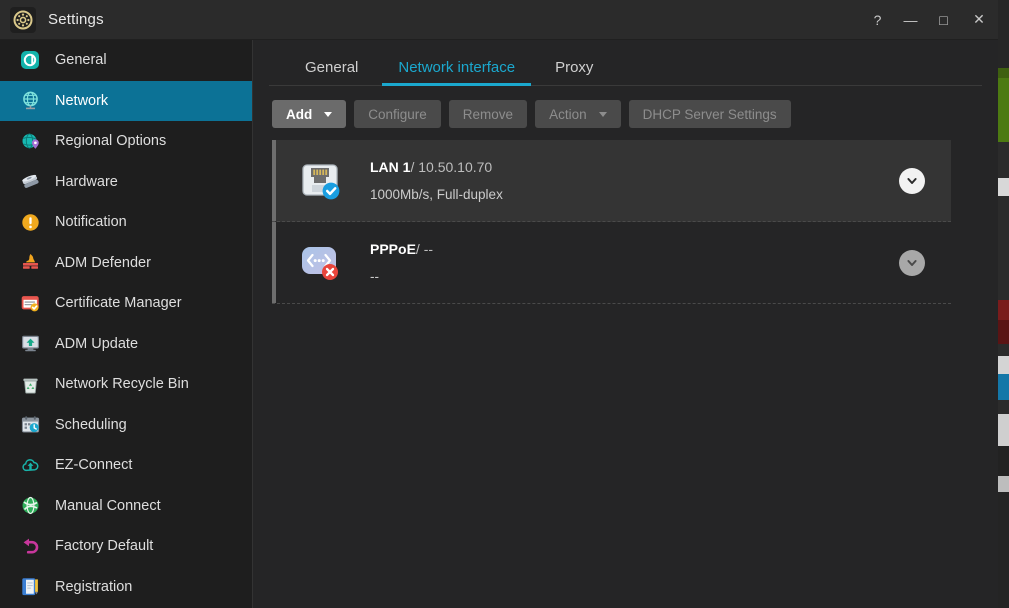 Image resolution: width=1009 pixels, height=608 pixels. I want to click on maximize-button: □, so click(943, 19).